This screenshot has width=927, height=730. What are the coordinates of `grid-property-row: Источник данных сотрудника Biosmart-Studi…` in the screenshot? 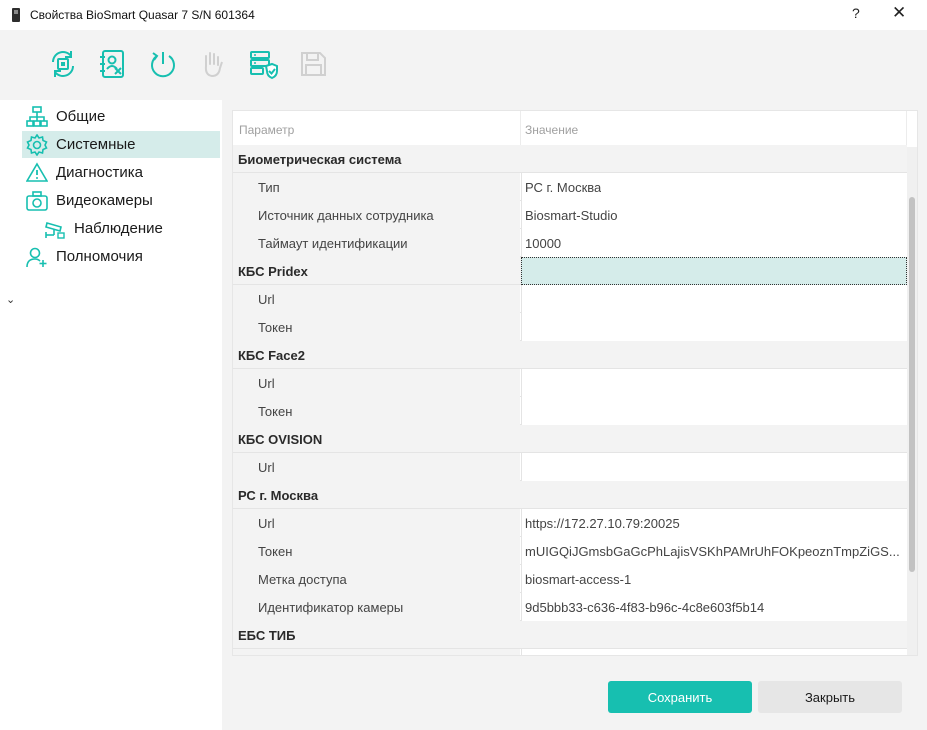 It's located at (570, 215).